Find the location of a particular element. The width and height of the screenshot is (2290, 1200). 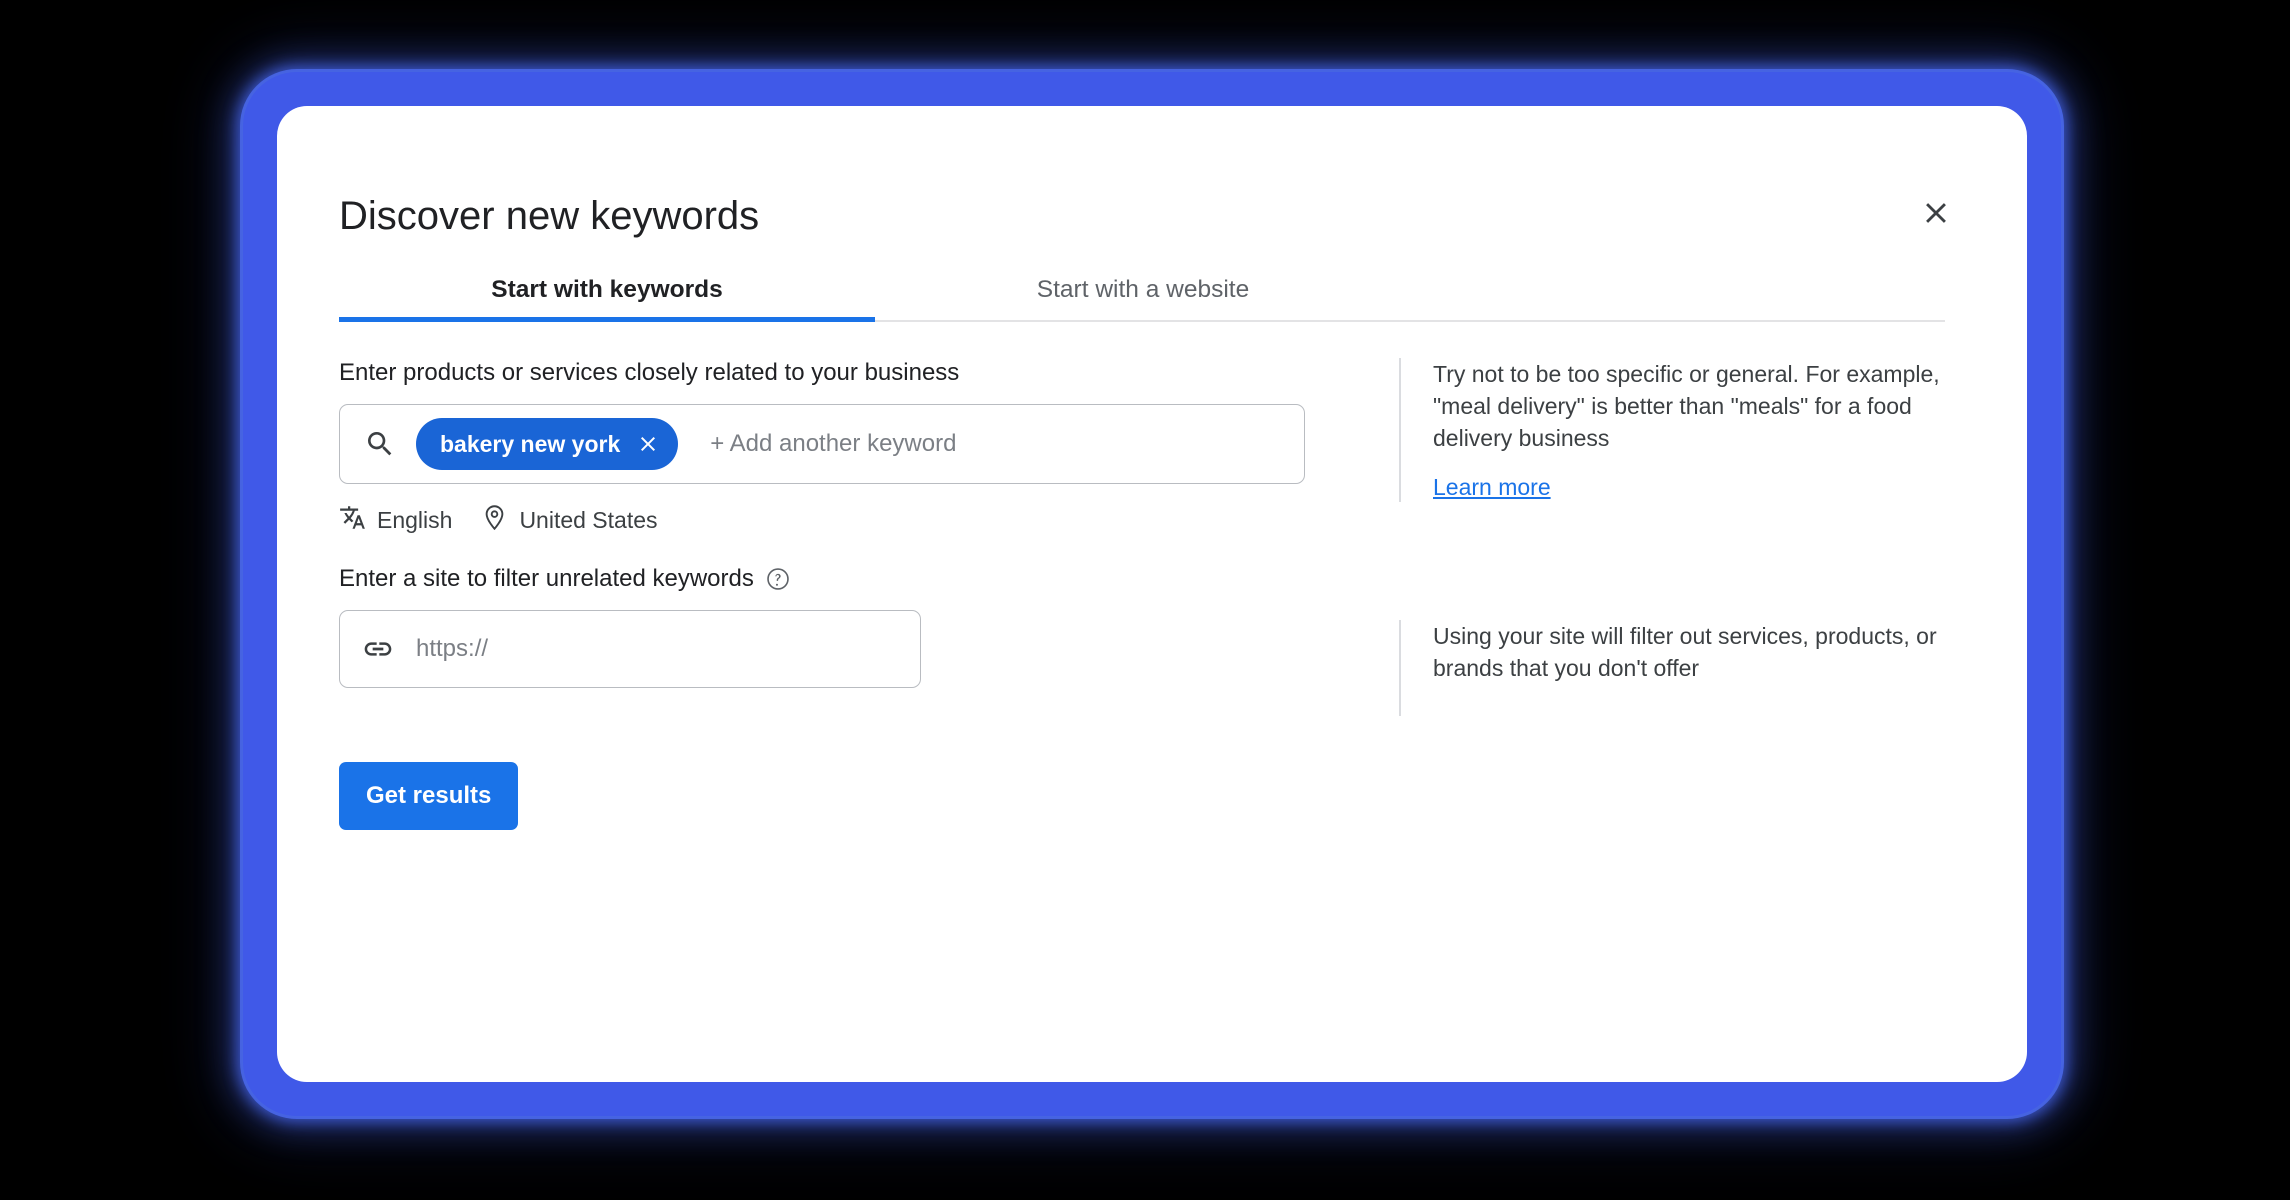

question-mark-icon is located at coordinates (778, 579).